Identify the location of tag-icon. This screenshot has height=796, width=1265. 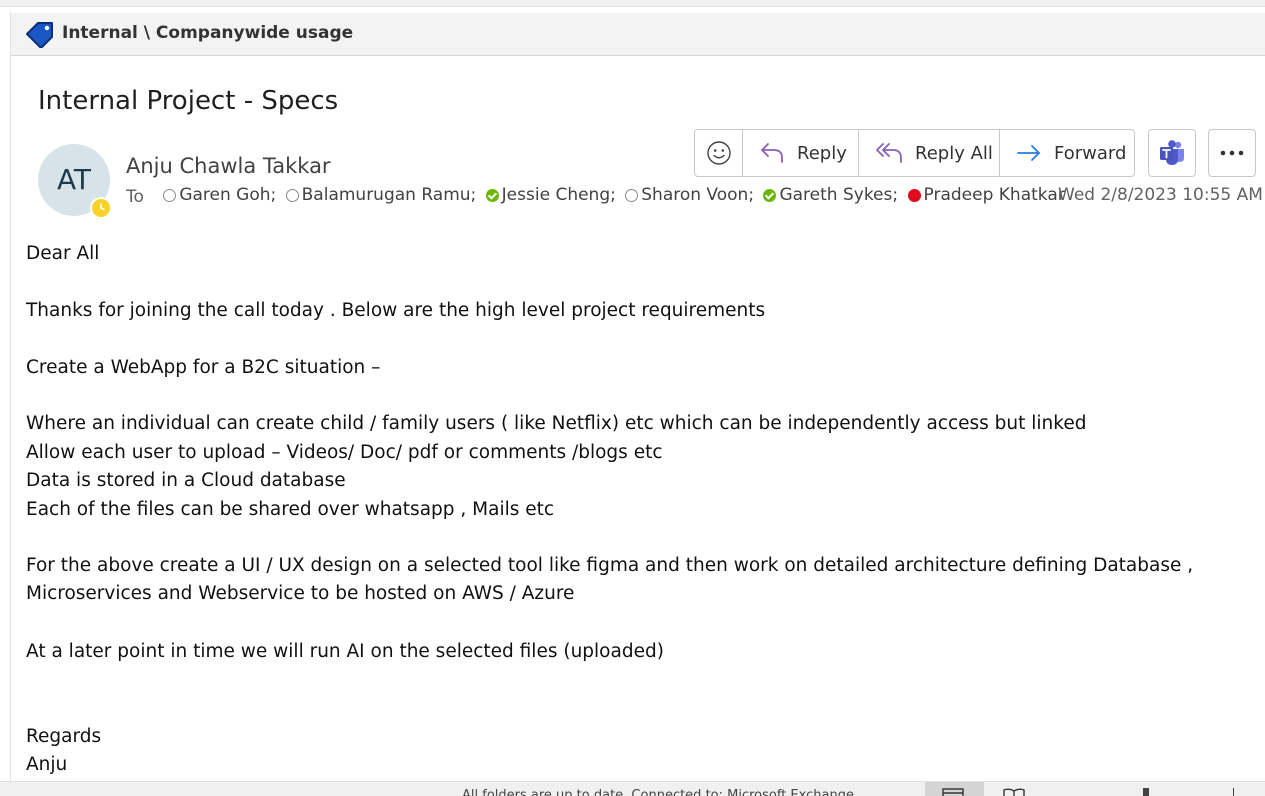
(39, 35).